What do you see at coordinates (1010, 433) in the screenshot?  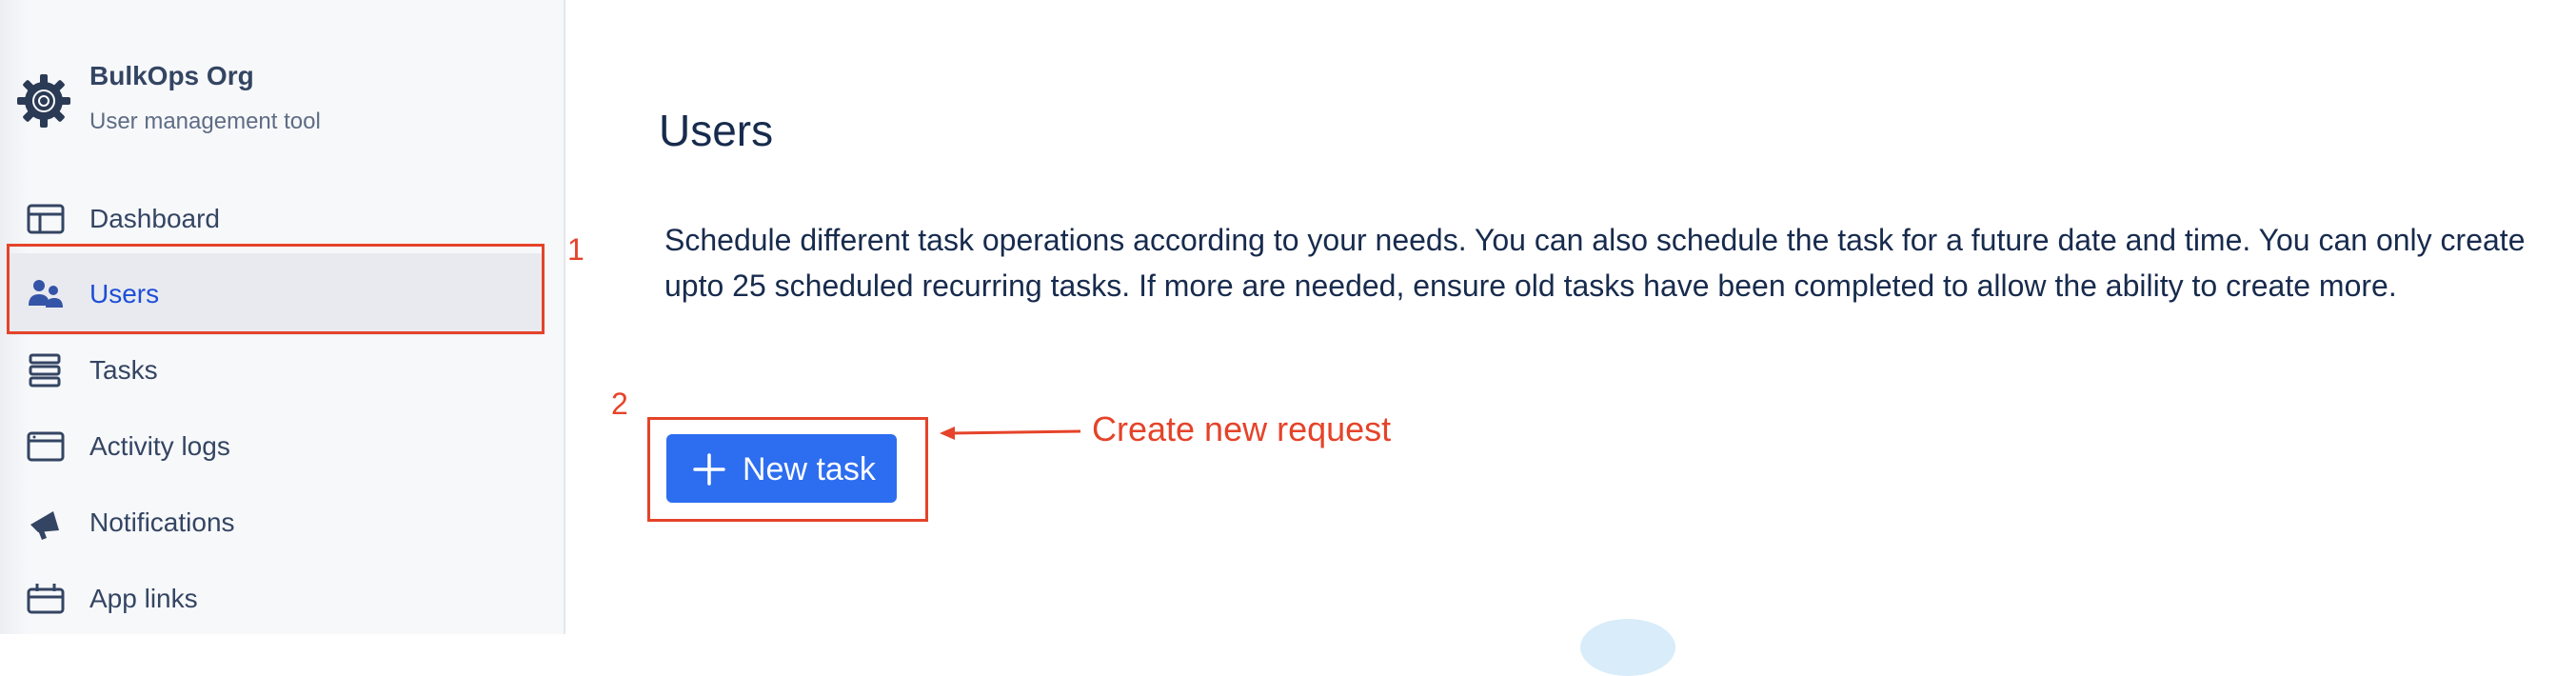 I see `annotation-arrow` at bounding box center [1010, 433].